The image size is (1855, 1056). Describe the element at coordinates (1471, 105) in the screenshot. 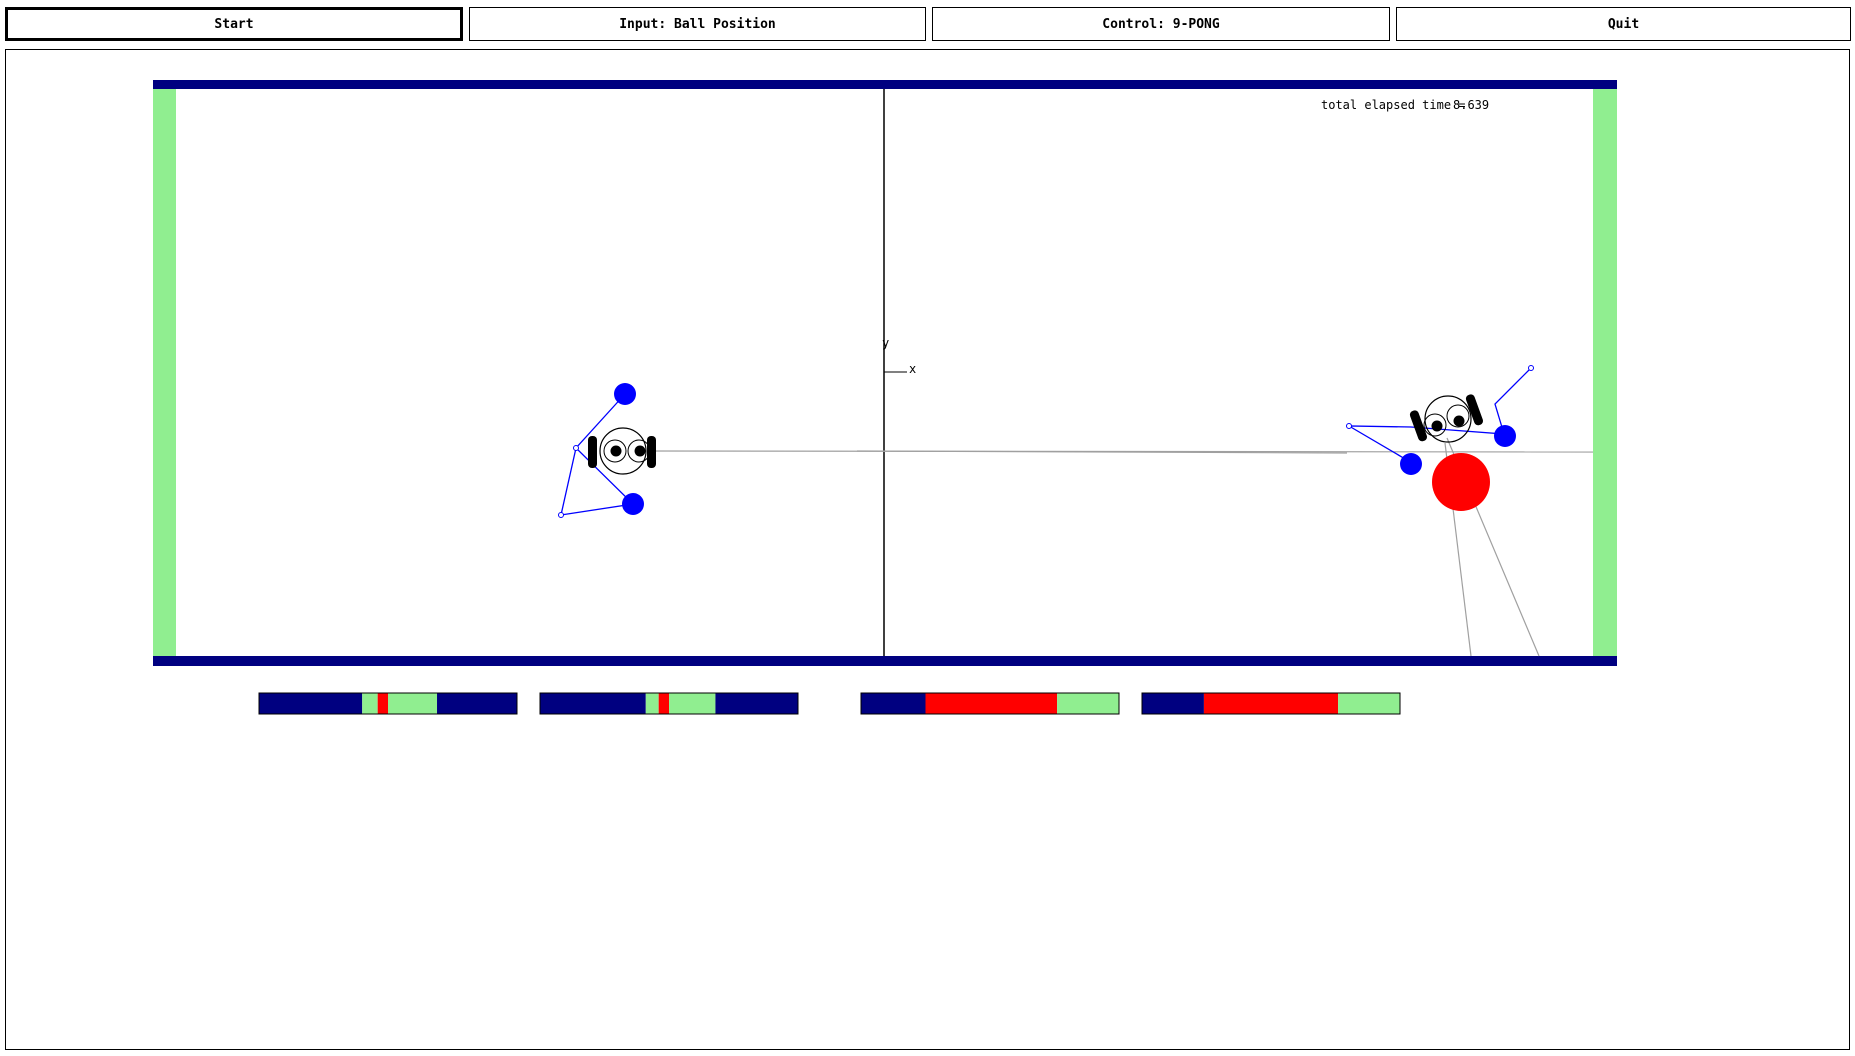

I see `elapsed-time-value: 8.639` at that location.